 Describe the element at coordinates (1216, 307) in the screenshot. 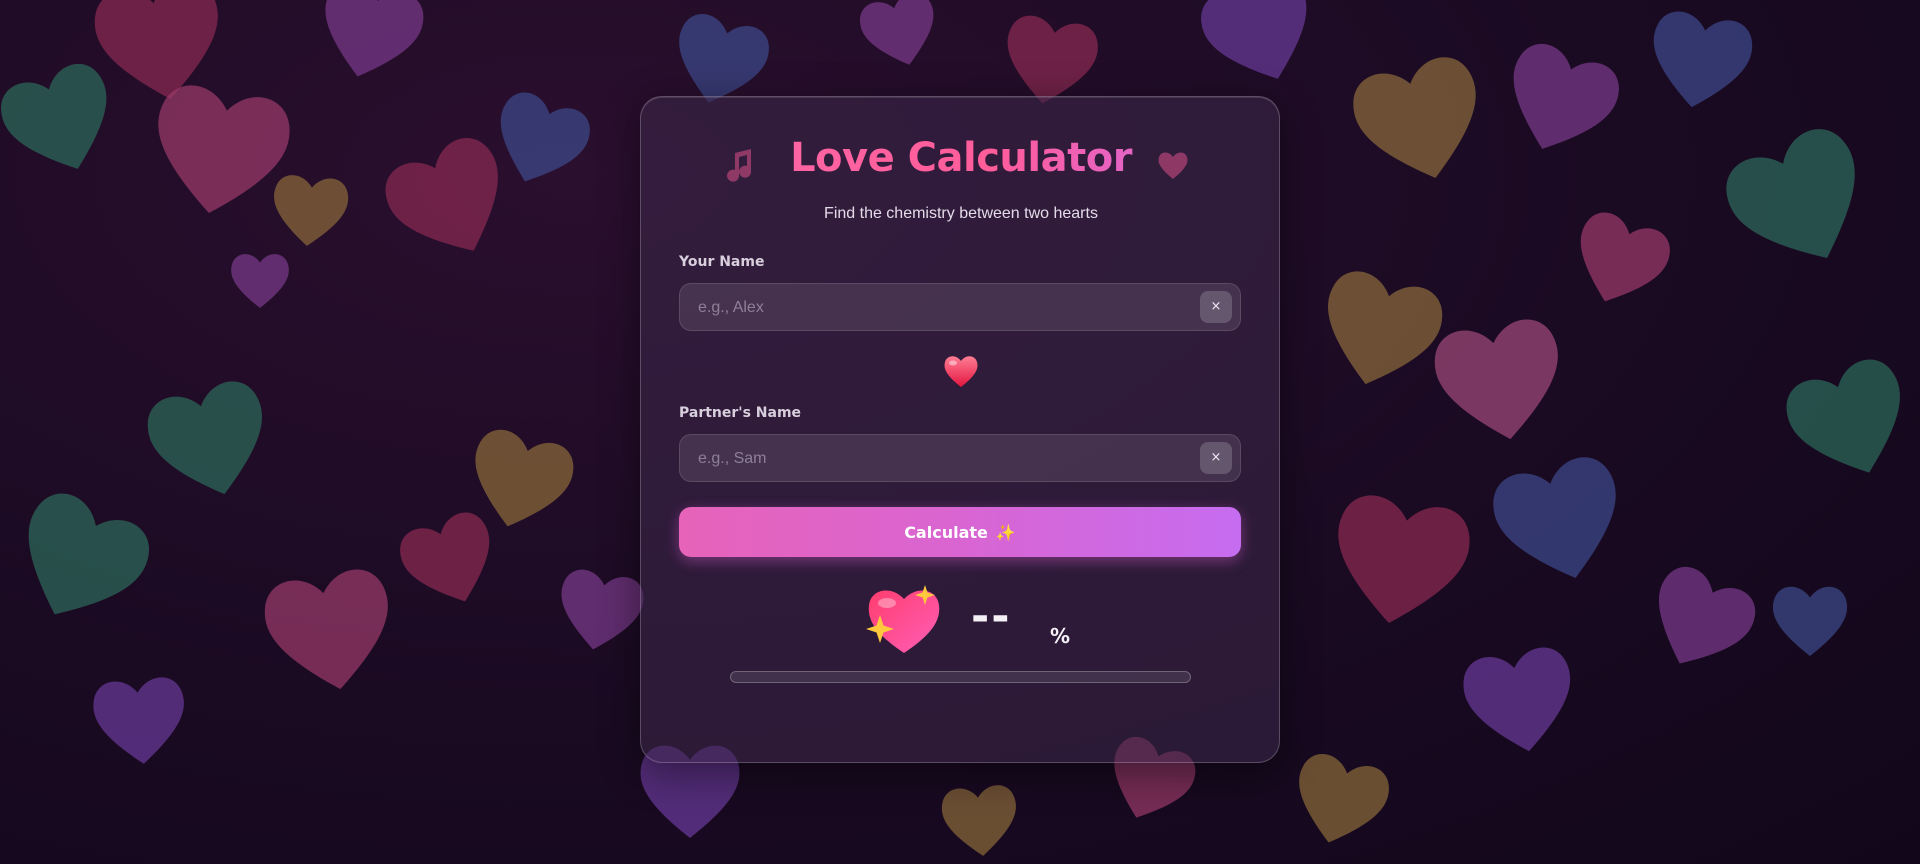

I see `clear-your-name-button: ×` at that location.